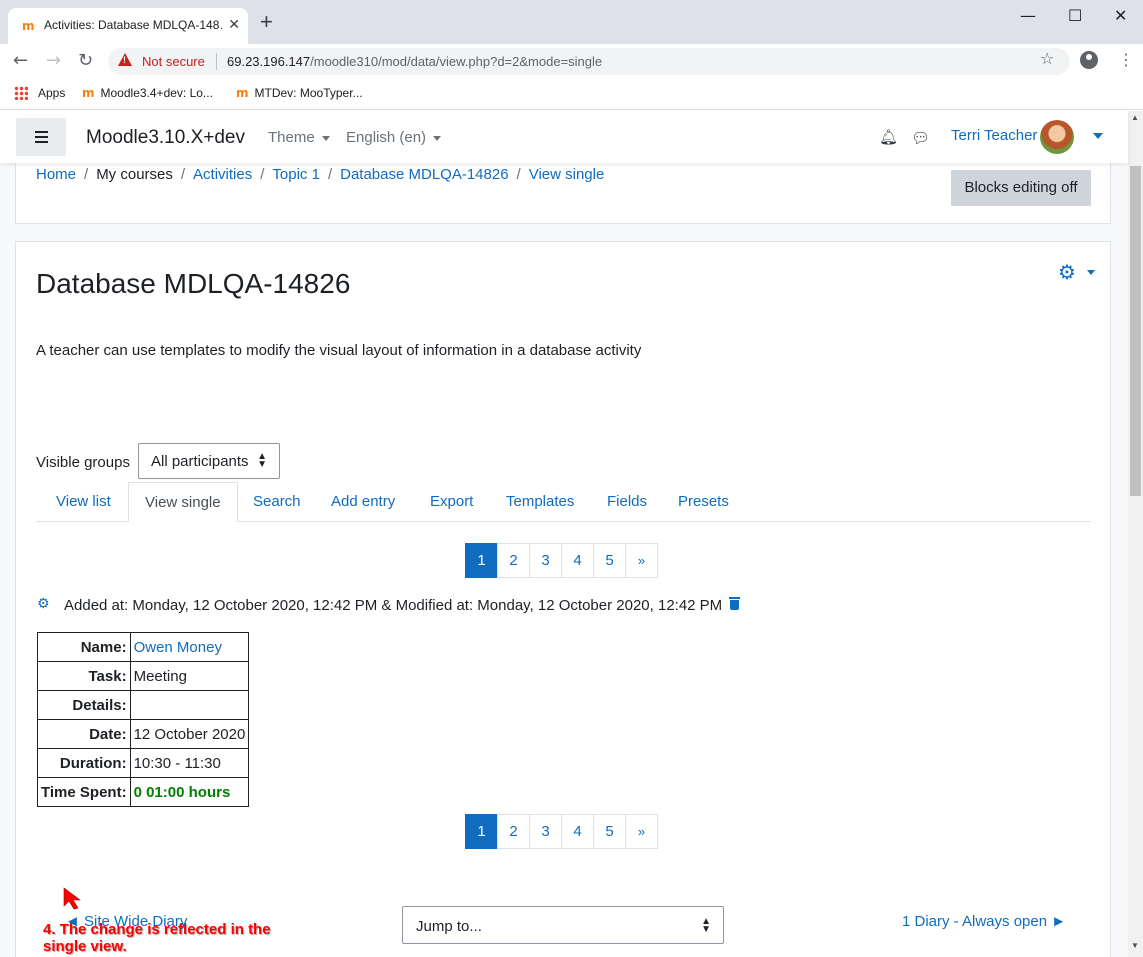  I want to click on theme-menu: Theme, so click(299, 137).